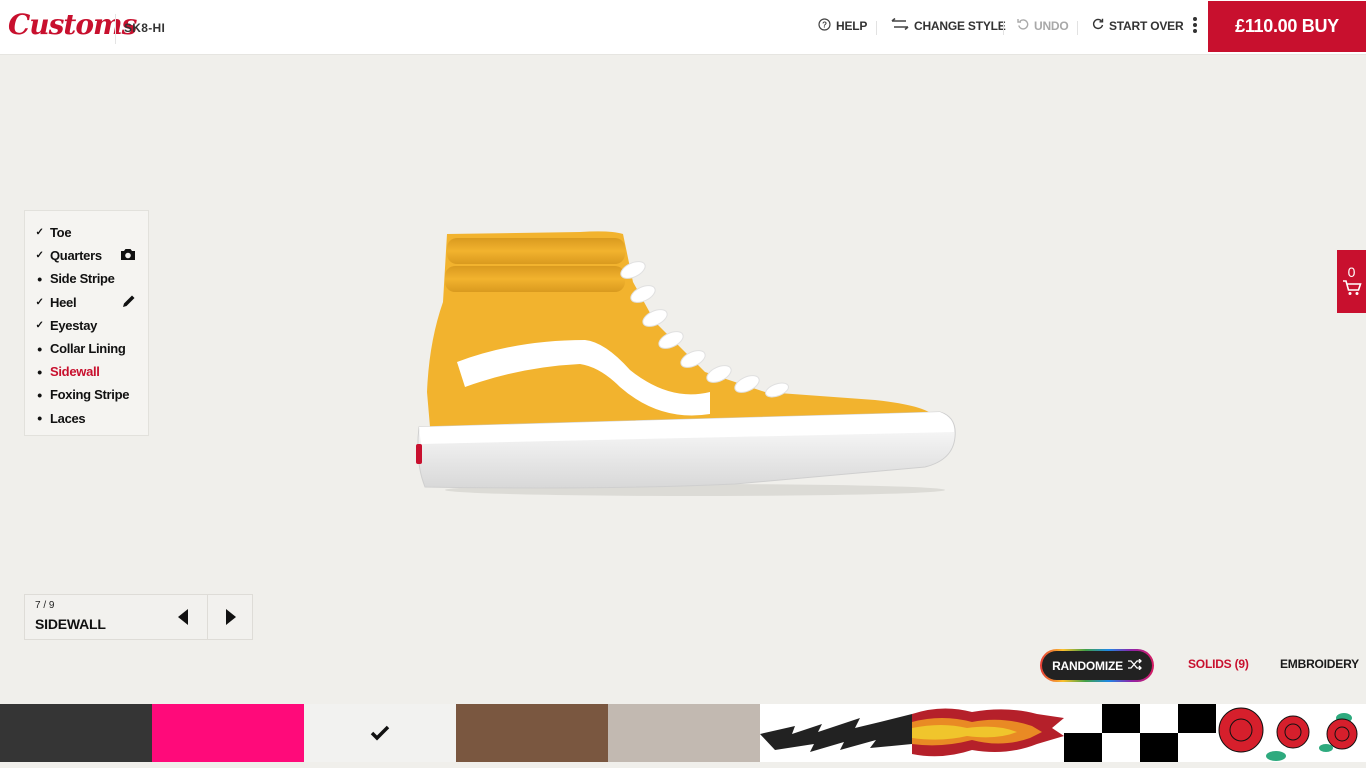  What do you see at coordinates (228, 733) in the screenshot?
I see `swatch-pink` at bounding box center [228, 733].